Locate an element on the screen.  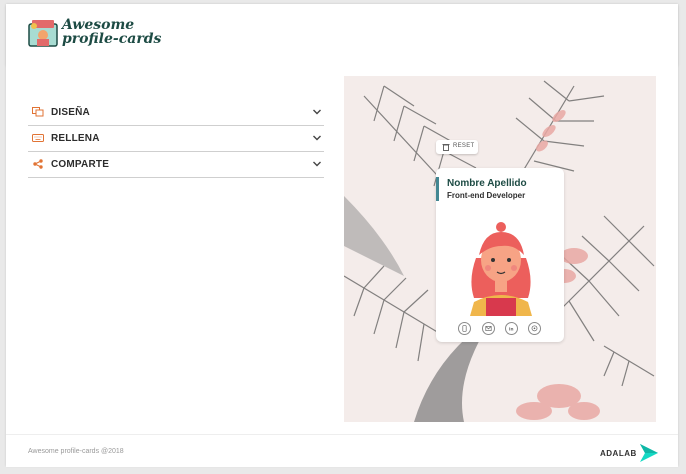
adalab-wordmark: ADALAB is located at coordinates (618, 453).